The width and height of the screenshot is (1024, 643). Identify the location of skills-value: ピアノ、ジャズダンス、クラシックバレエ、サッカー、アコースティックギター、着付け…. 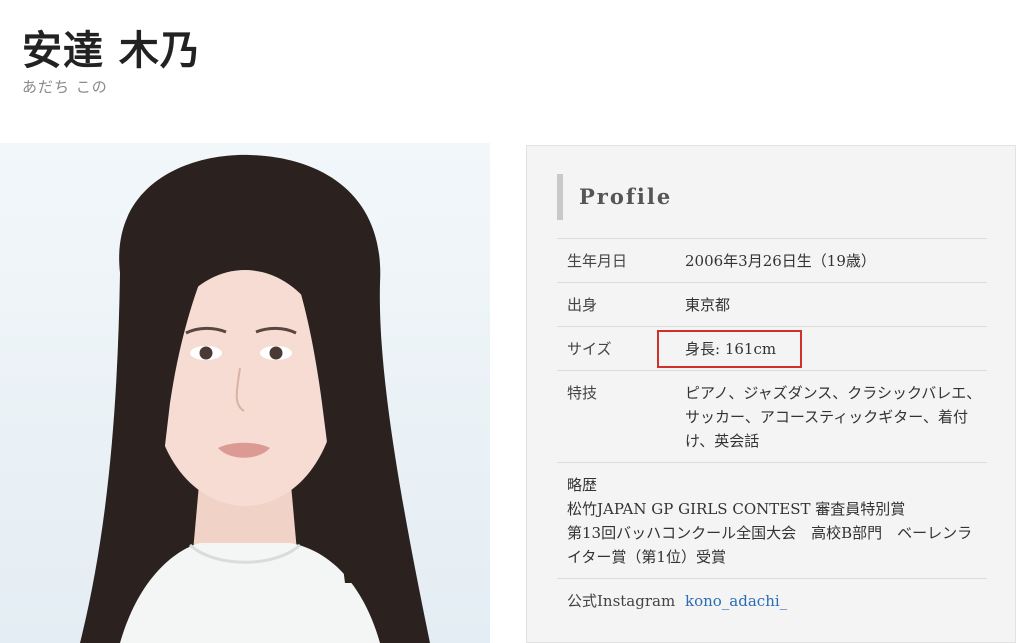
(833, 417).